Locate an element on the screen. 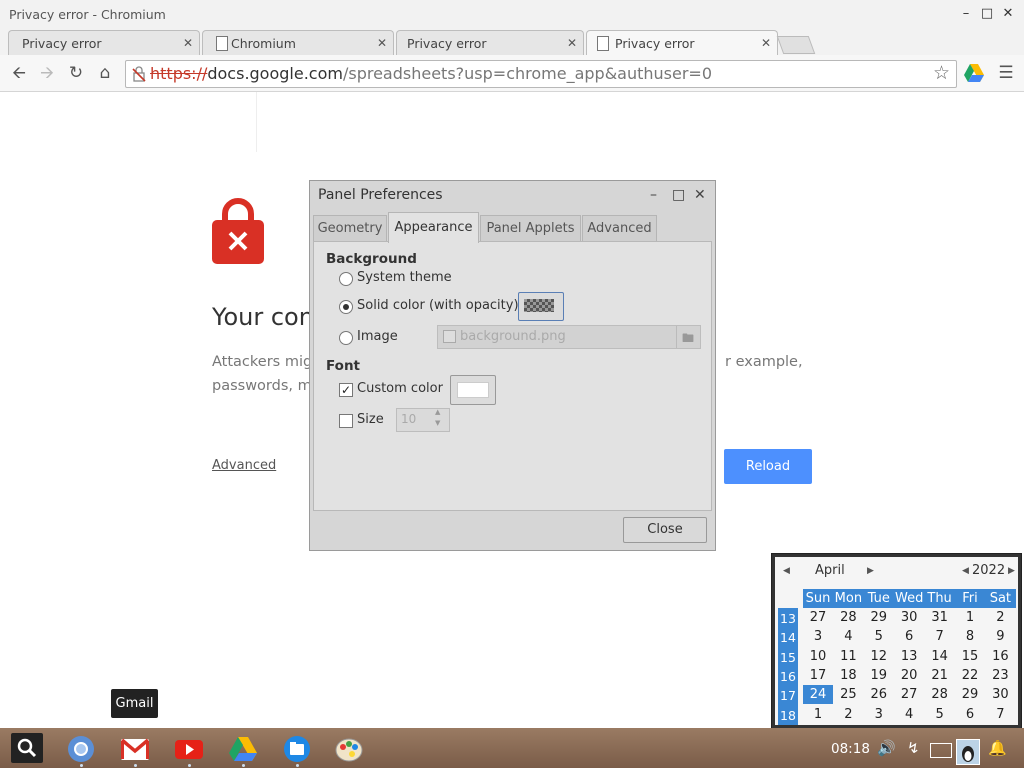 Image resolution: width=1024 pixels, height=768 pixels. tab-appearance: Appearance is located at coordinates (433, 227).